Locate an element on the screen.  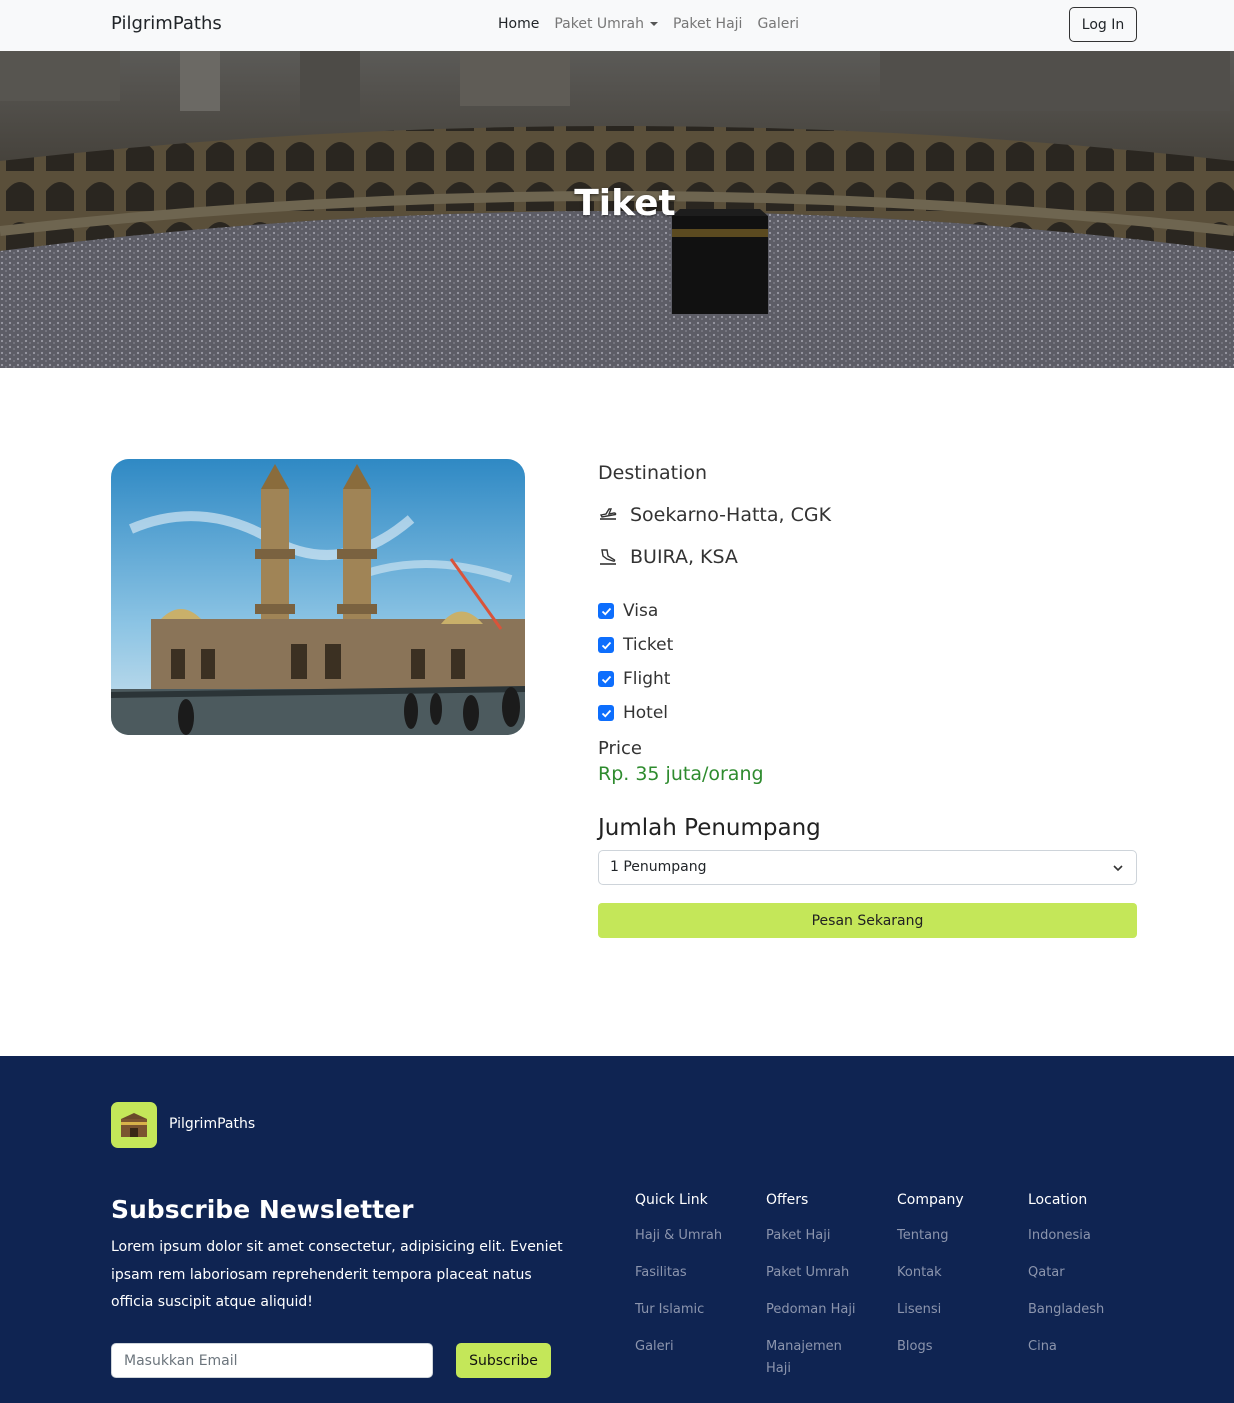
subscribe-button: Subscribe is located at coordinates (503, 1360).